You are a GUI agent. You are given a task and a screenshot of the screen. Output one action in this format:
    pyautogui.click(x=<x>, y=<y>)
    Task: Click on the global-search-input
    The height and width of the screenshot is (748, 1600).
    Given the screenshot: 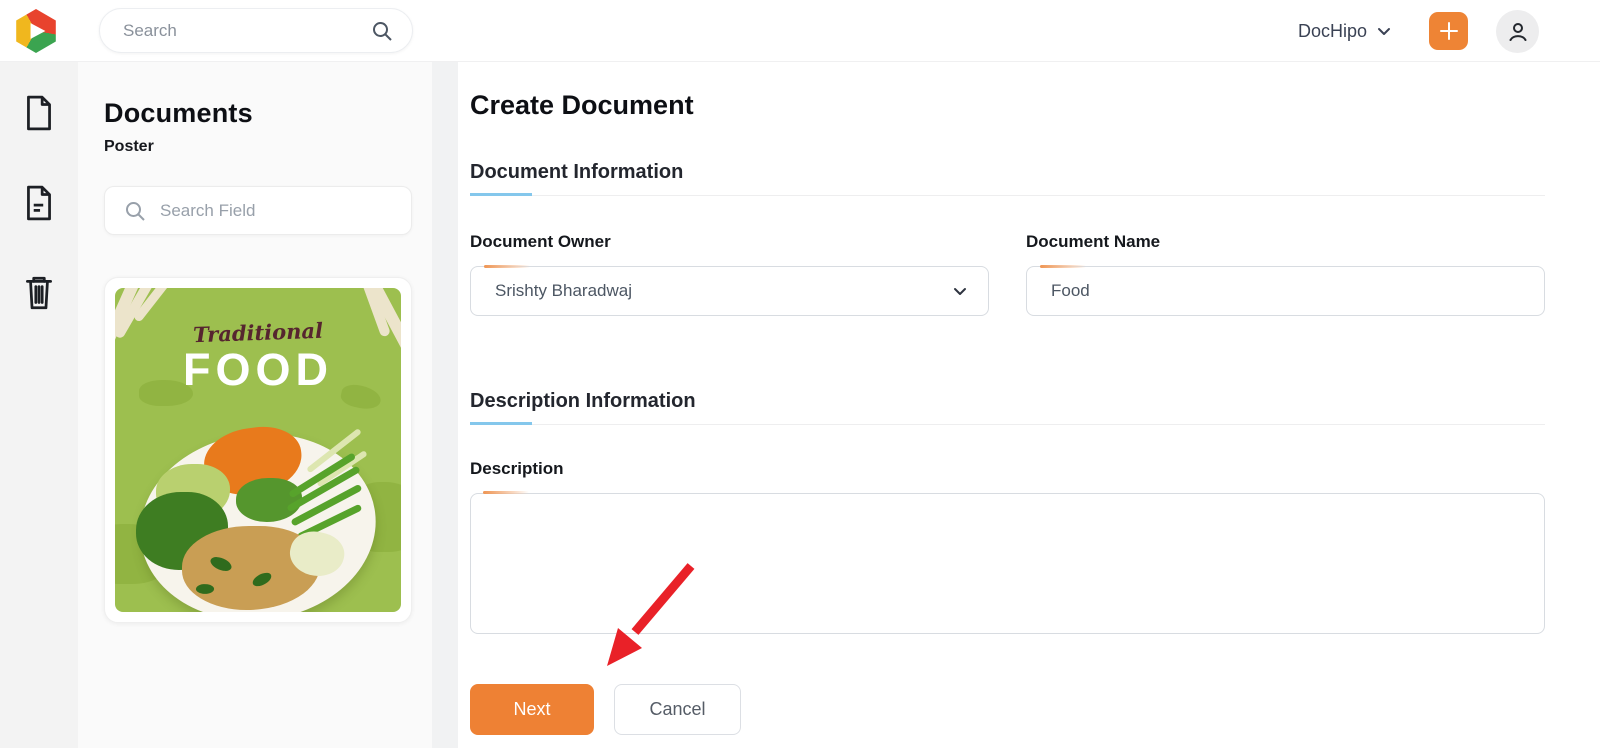 What is the action you would take?
    pyautogui.click(x=246, y=30)
    